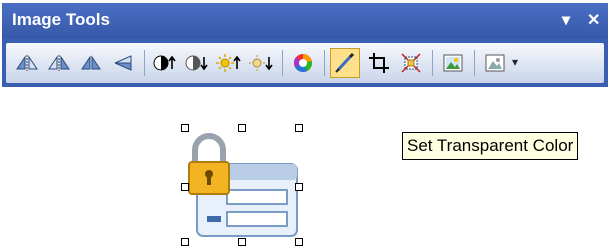  Describe the element at coordinates (61, 19) in the screenshot. I see `toolbar-title: Image Tools` at that location.